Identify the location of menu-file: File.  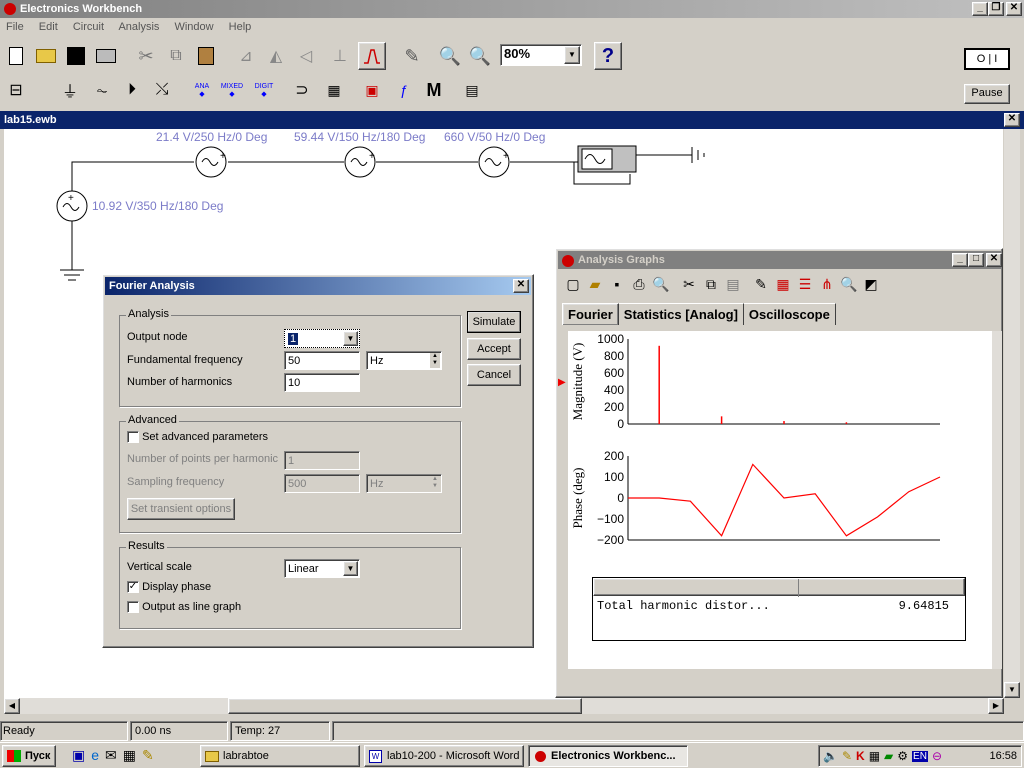
(15, 27).